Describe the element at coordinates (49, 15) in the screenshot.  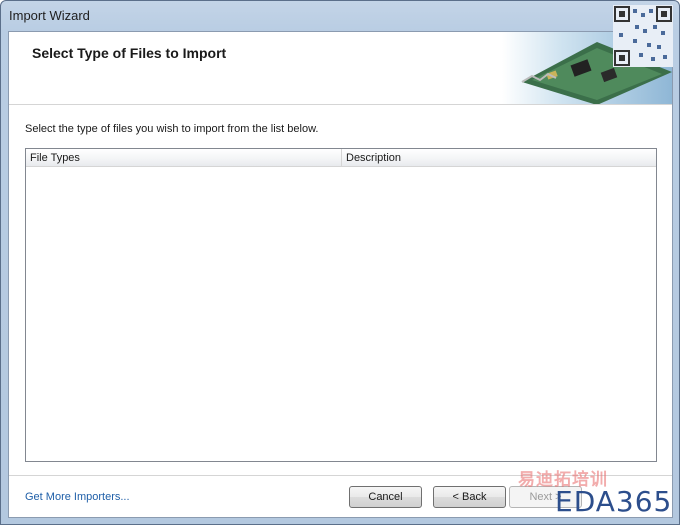
I see `window-title: Import Wizard` at that location.